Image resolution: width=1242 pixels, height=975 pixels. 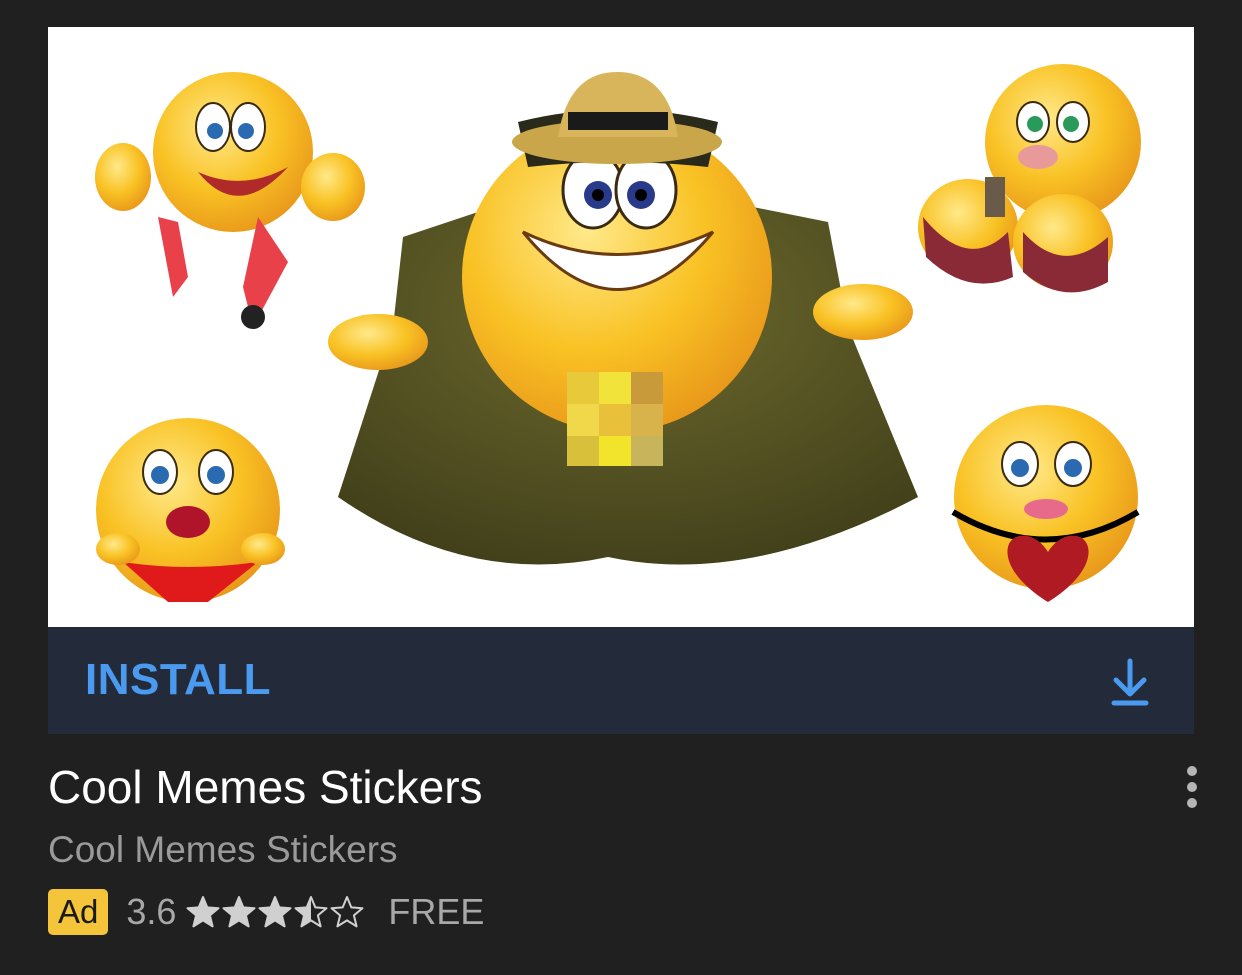 I want to click on price-label: FREE, so click(x=436, y=911).